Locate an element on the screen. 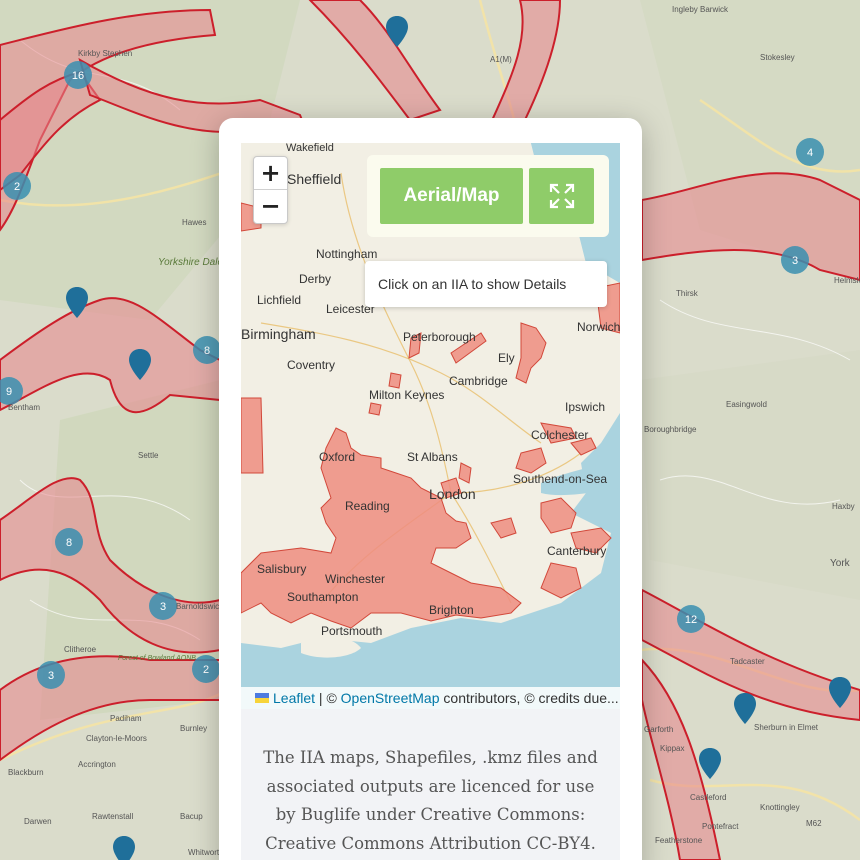 Image resolution: width=860 pixels, height=860 pixels. svg-text: Bentham is located at coordinates (24, 407).